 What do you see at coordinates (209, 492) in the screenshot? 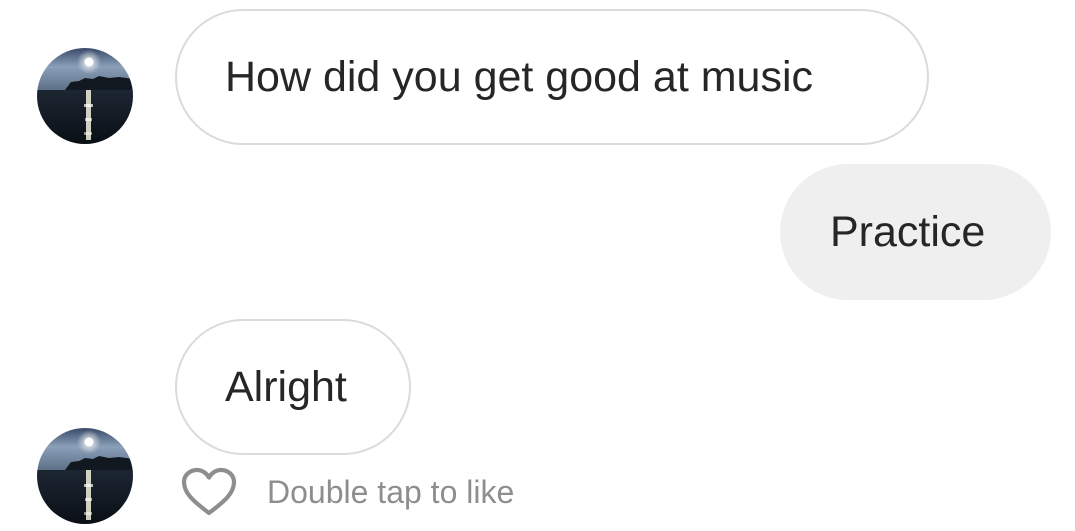
I see `heart-icon` at bounding box center [209, 492].